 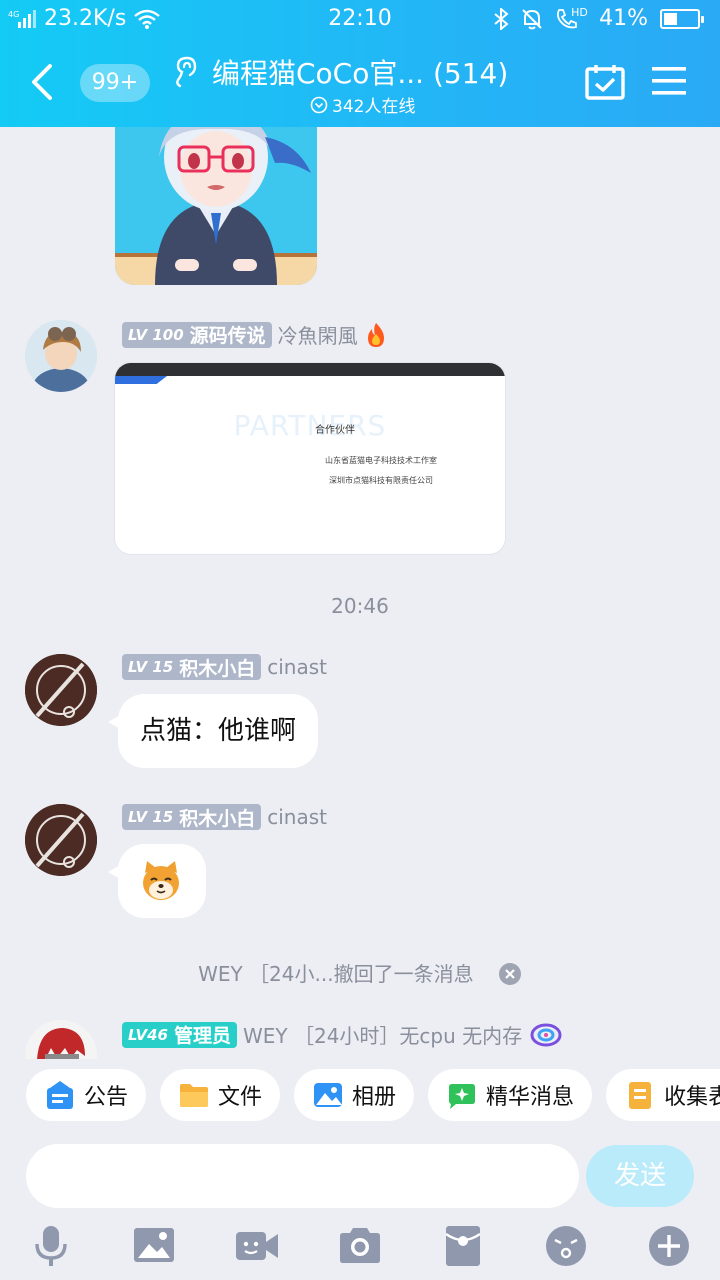 I want to click on camera-icon, so click(x=360, y=1246).